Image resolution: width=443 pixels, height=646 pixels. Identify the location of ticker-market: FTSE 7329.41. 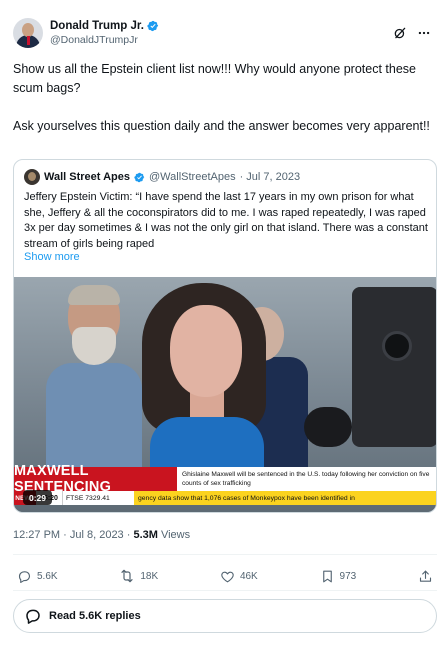
(98, 498).